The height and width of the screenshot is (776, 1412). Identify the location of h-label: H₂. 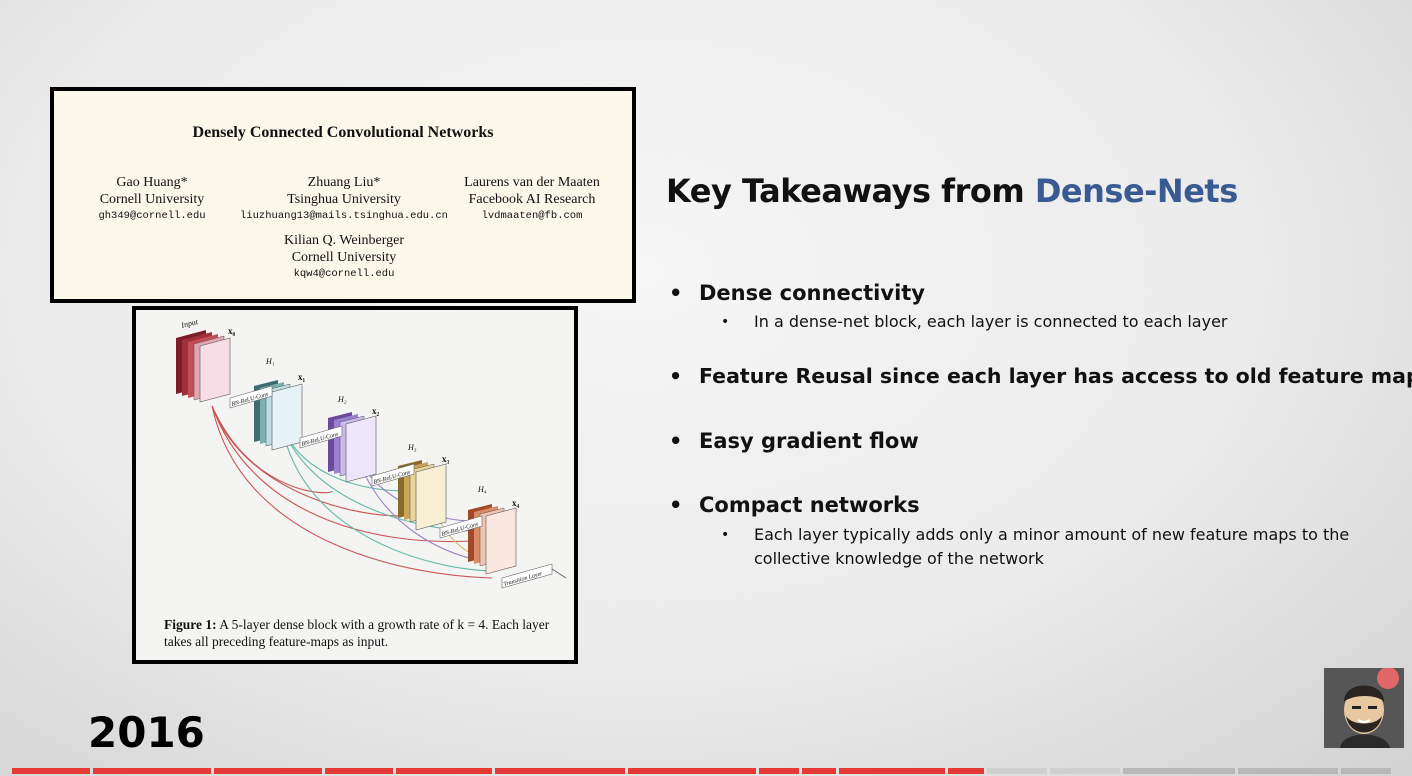
(342, 399).